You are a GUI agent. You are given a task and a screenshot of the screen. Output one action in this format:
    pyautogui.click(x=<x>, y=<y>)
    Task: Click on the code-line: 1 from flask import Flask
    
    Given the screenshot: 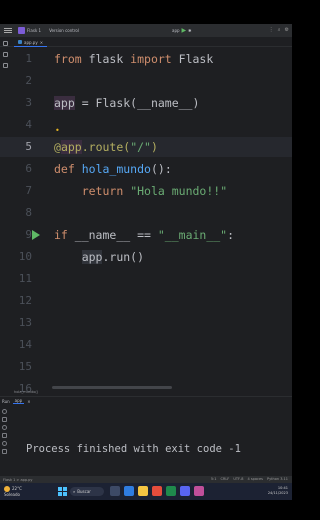 What is the action you would take?
    pyautogui.click(x=146, y=59)
    